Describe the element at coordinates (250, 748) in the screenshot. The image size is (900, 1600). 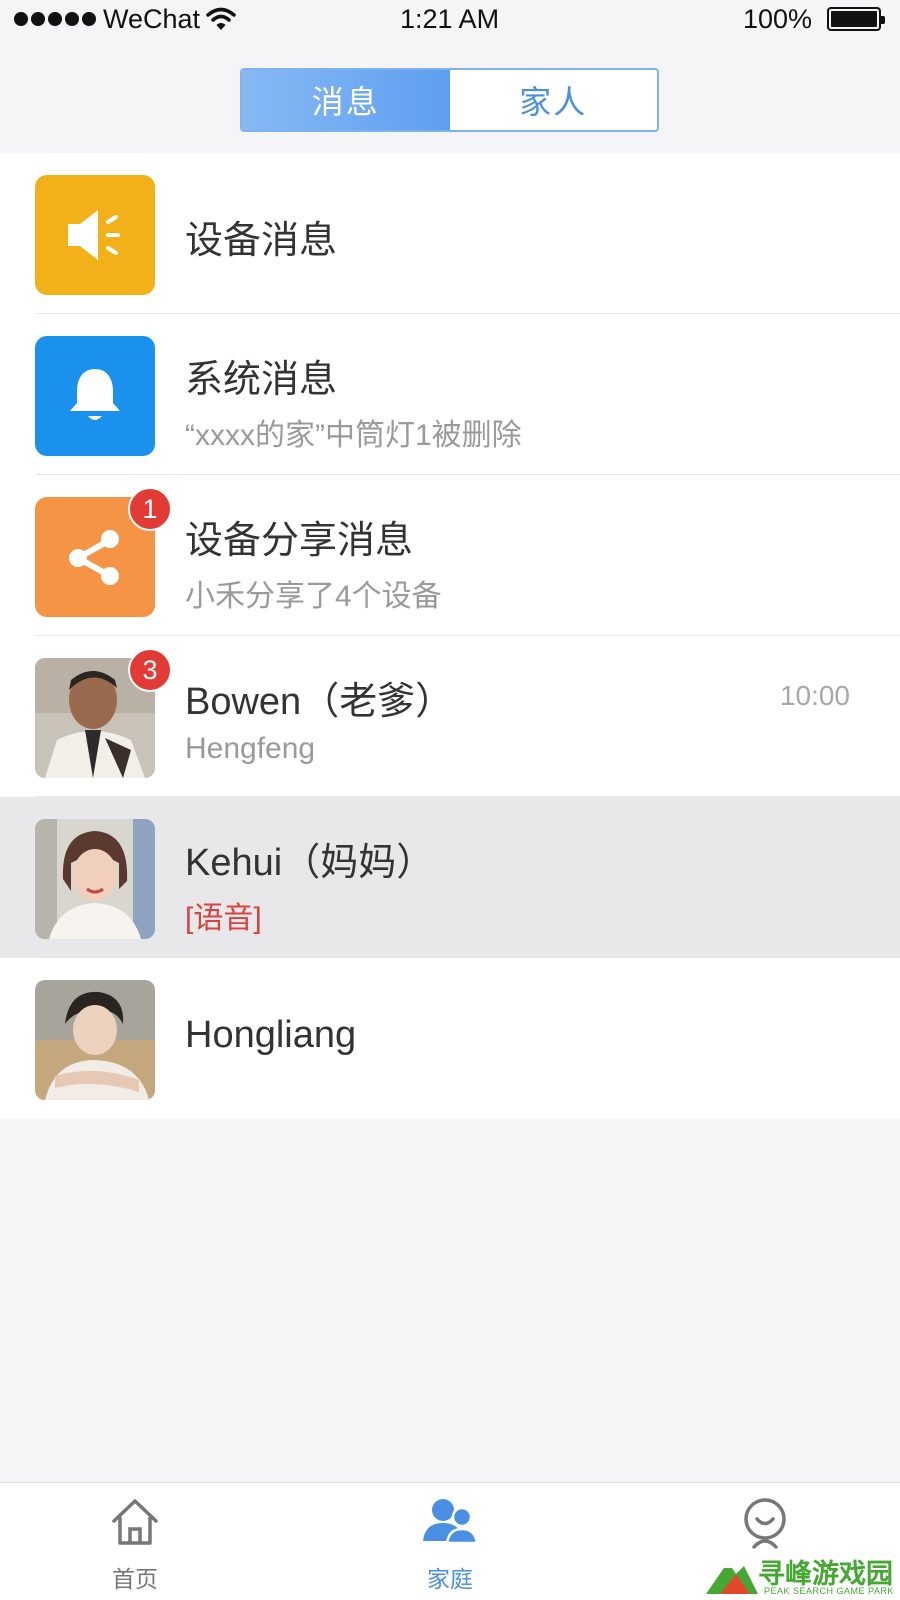
I see `contact-last-message: Hengfeng` at that location.